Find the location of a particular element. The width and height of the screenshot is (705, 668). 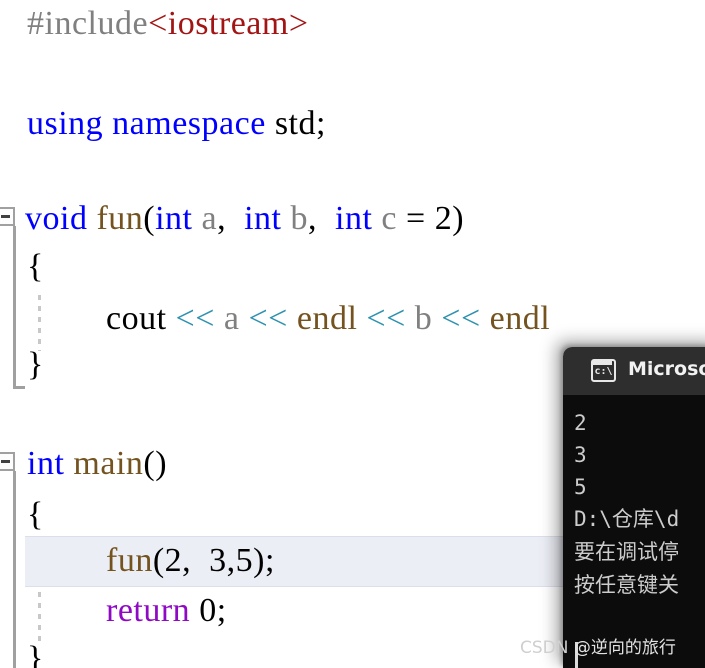

command-prompt-icon-glyph: c:\ is located at coordinates (603, 371).